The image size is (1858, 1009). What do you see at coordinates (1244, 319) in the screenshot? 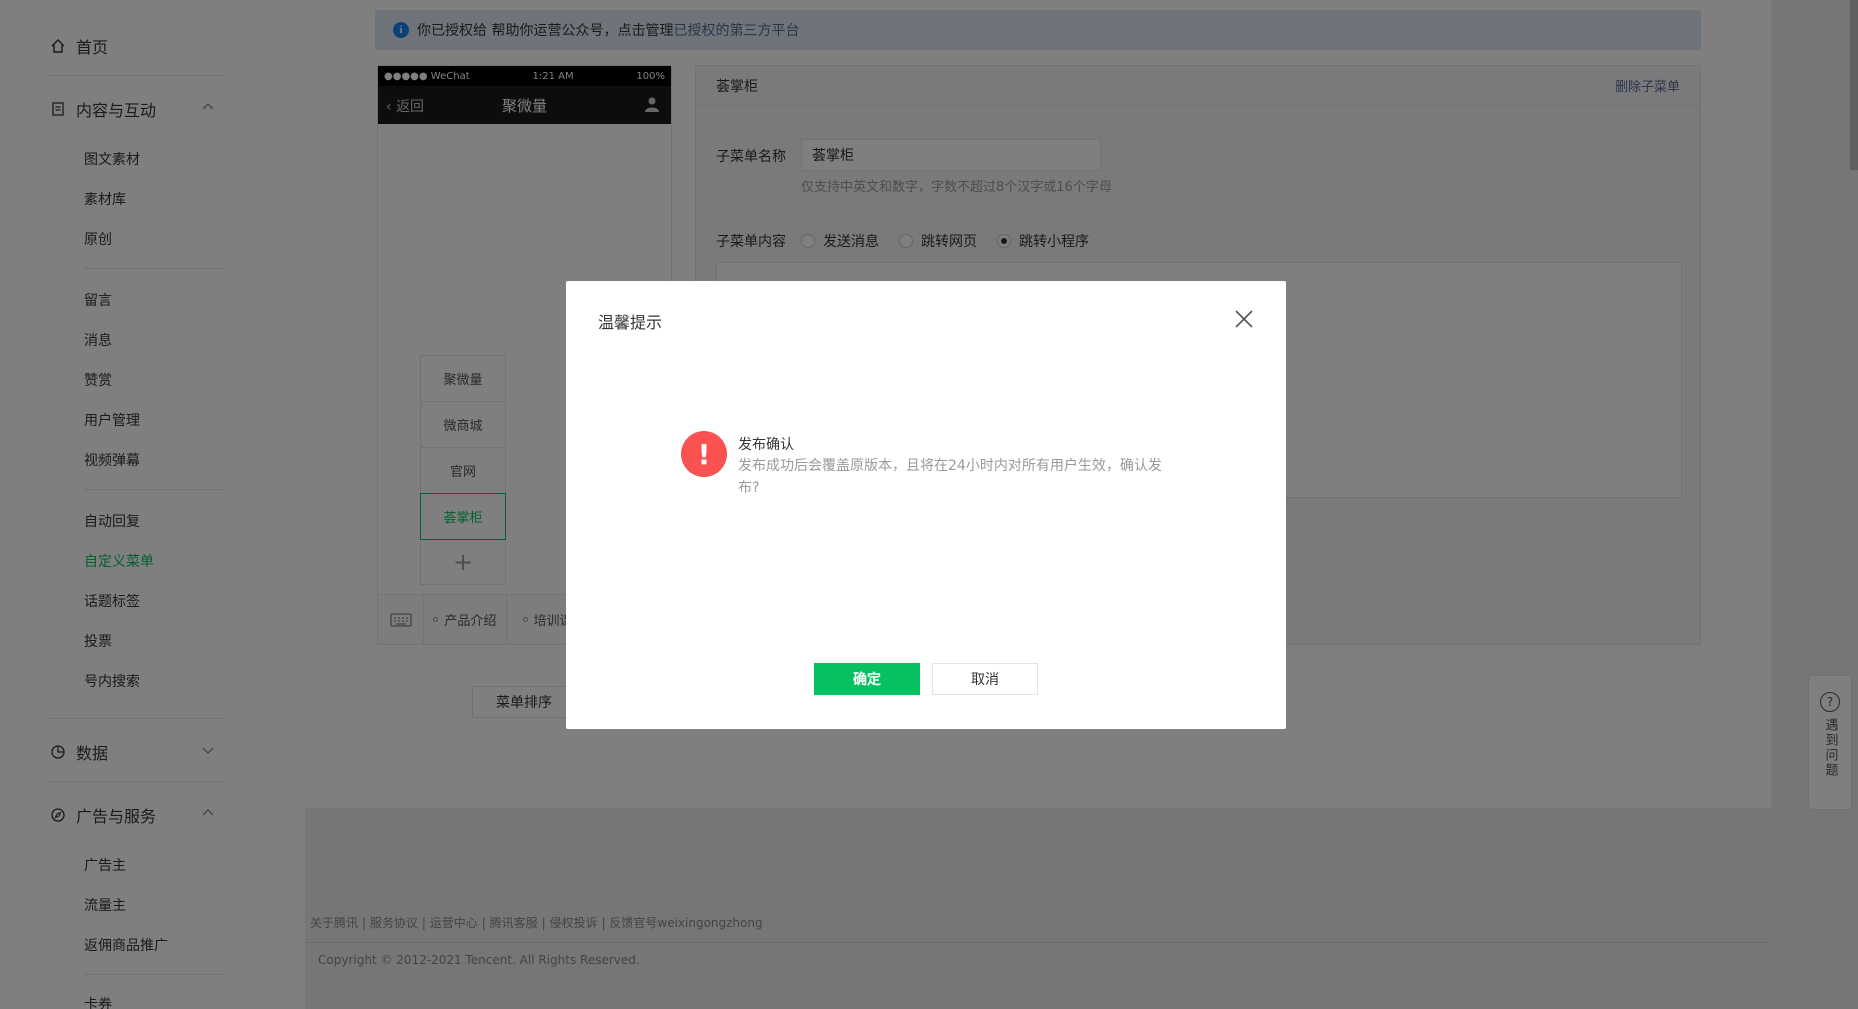
I see `close-icon` at bounding box center [1244, 319].